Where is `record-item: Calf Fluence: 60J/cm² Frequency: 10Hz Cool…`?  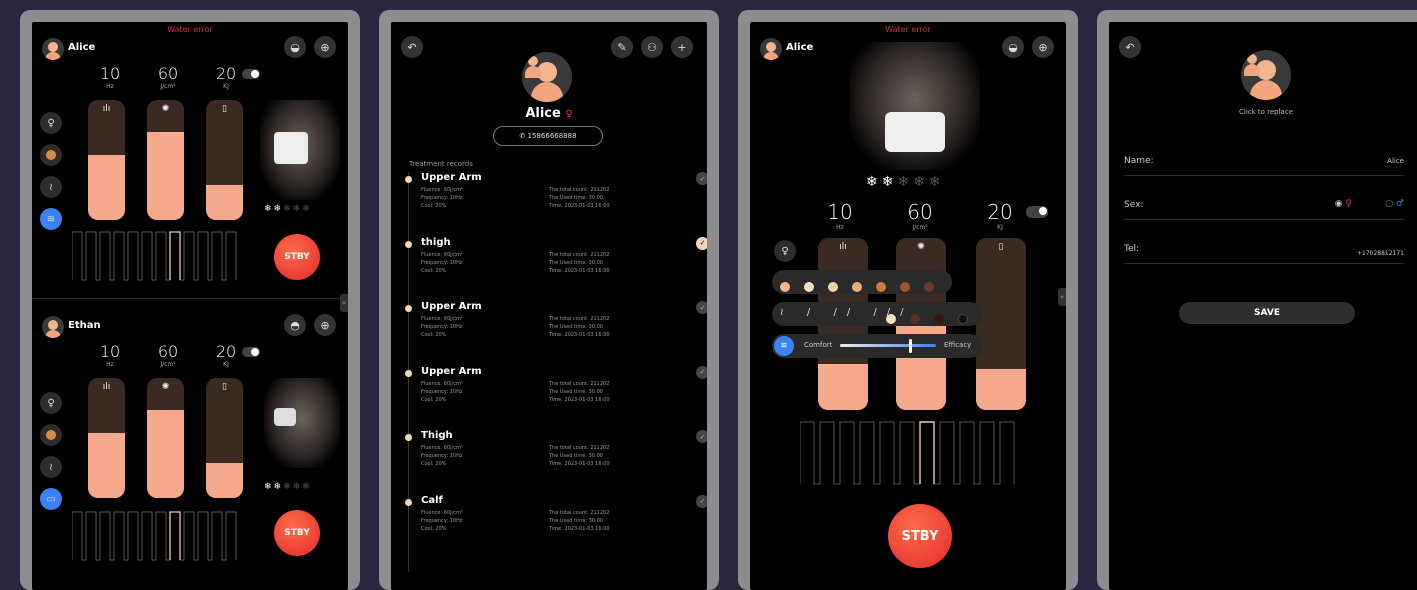 record-item: Calf Fluence: 60J/cm² Frequency: 10Hz Cool… is located at coordinates (556, 513).